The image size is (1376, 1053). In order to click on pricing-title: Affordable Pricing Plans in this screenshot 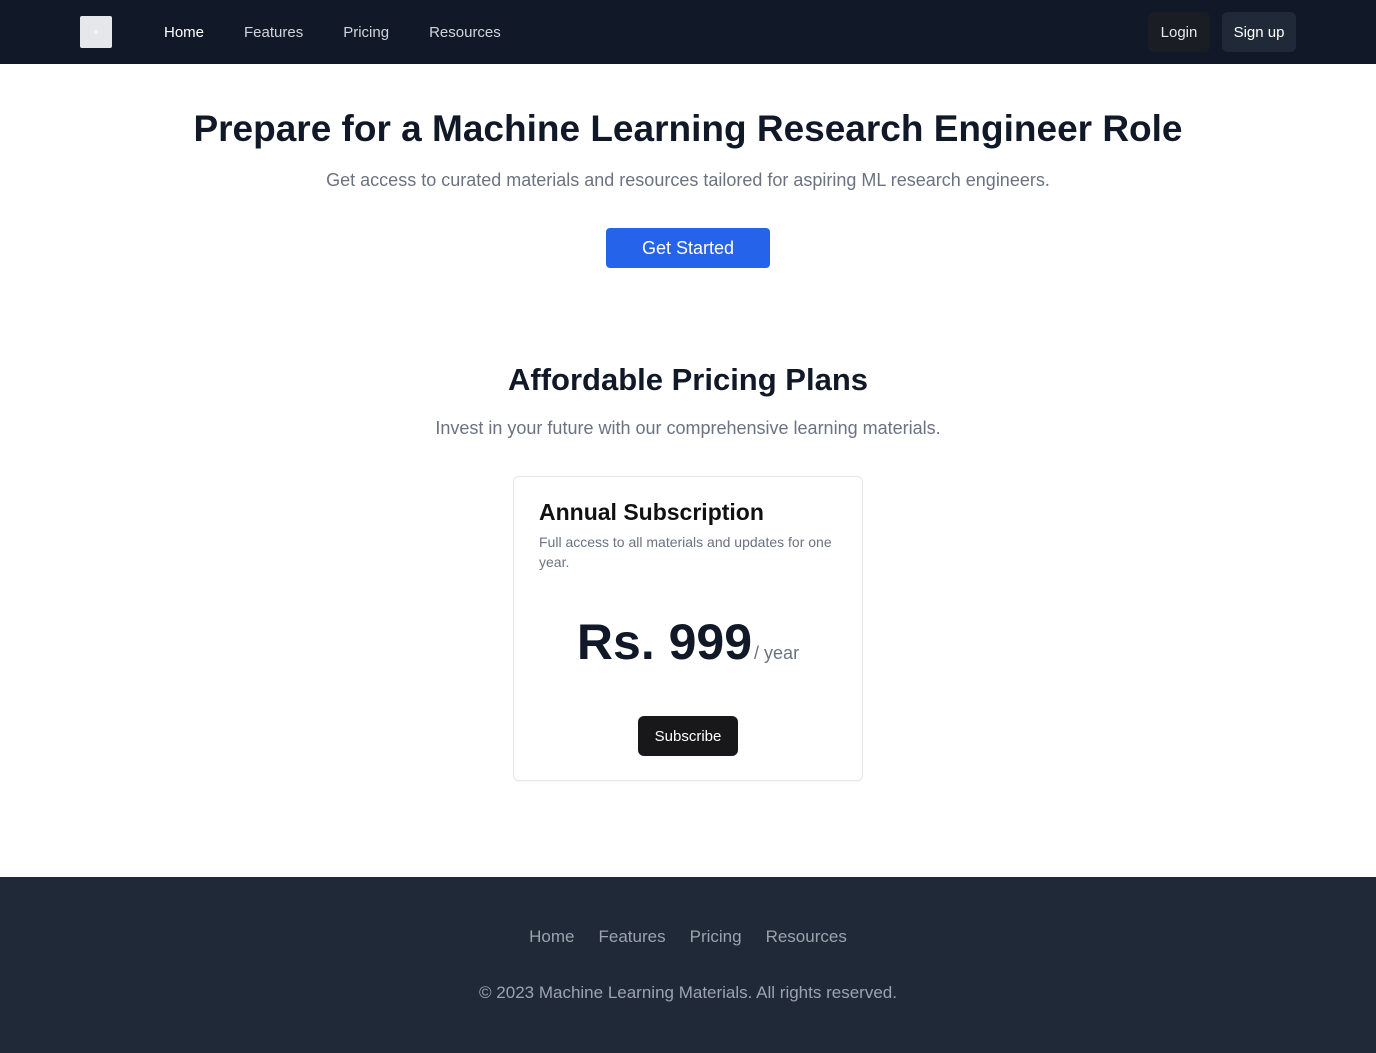, I will do `click(687, 379)`.